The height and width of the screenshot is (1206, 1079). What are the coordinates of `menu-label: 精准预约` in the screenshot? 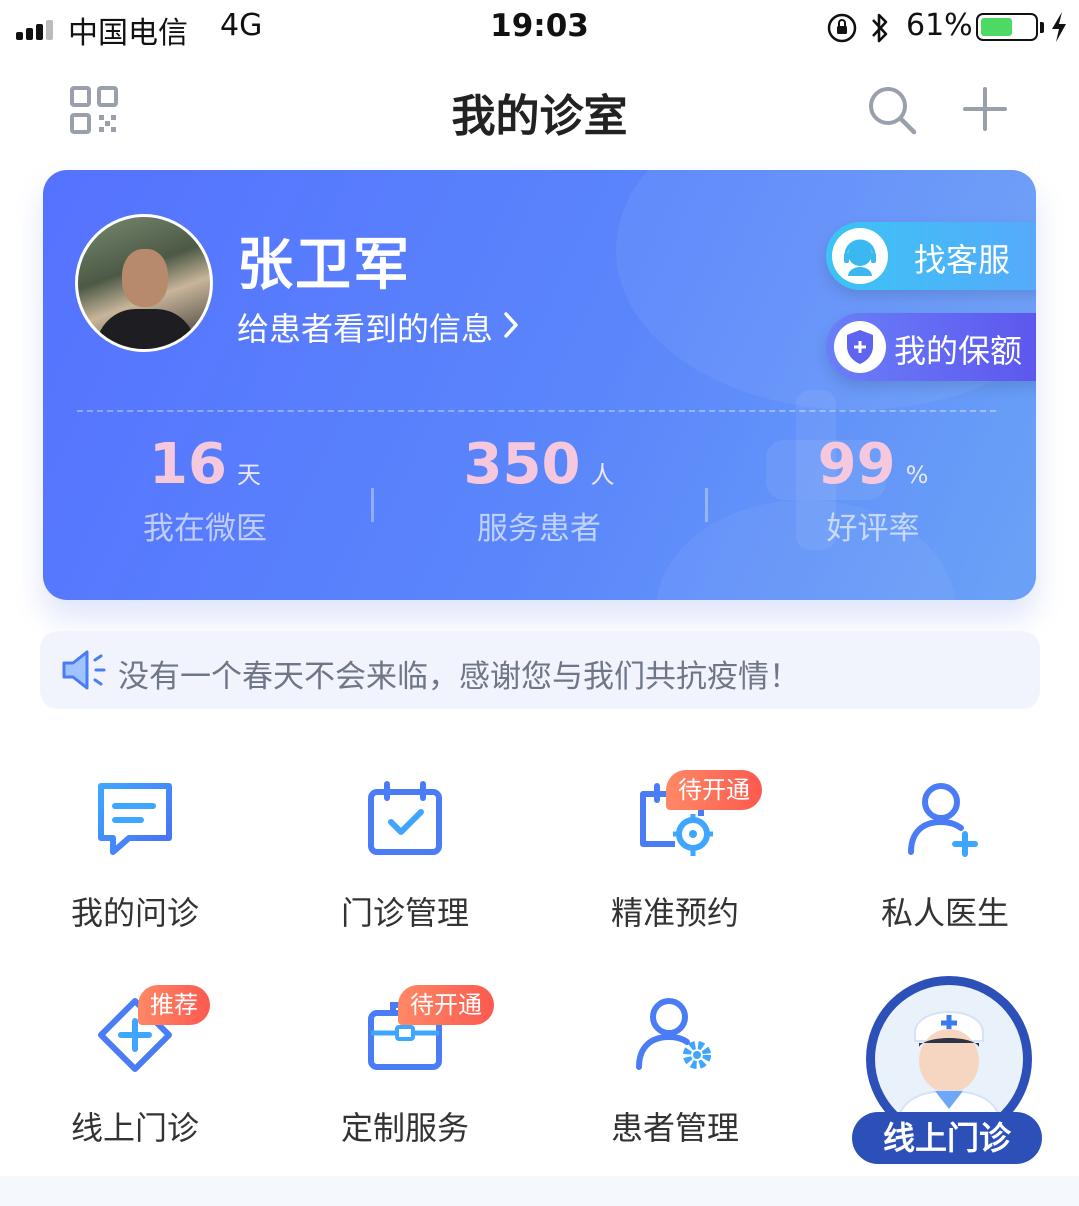 It's located at (674, 913).